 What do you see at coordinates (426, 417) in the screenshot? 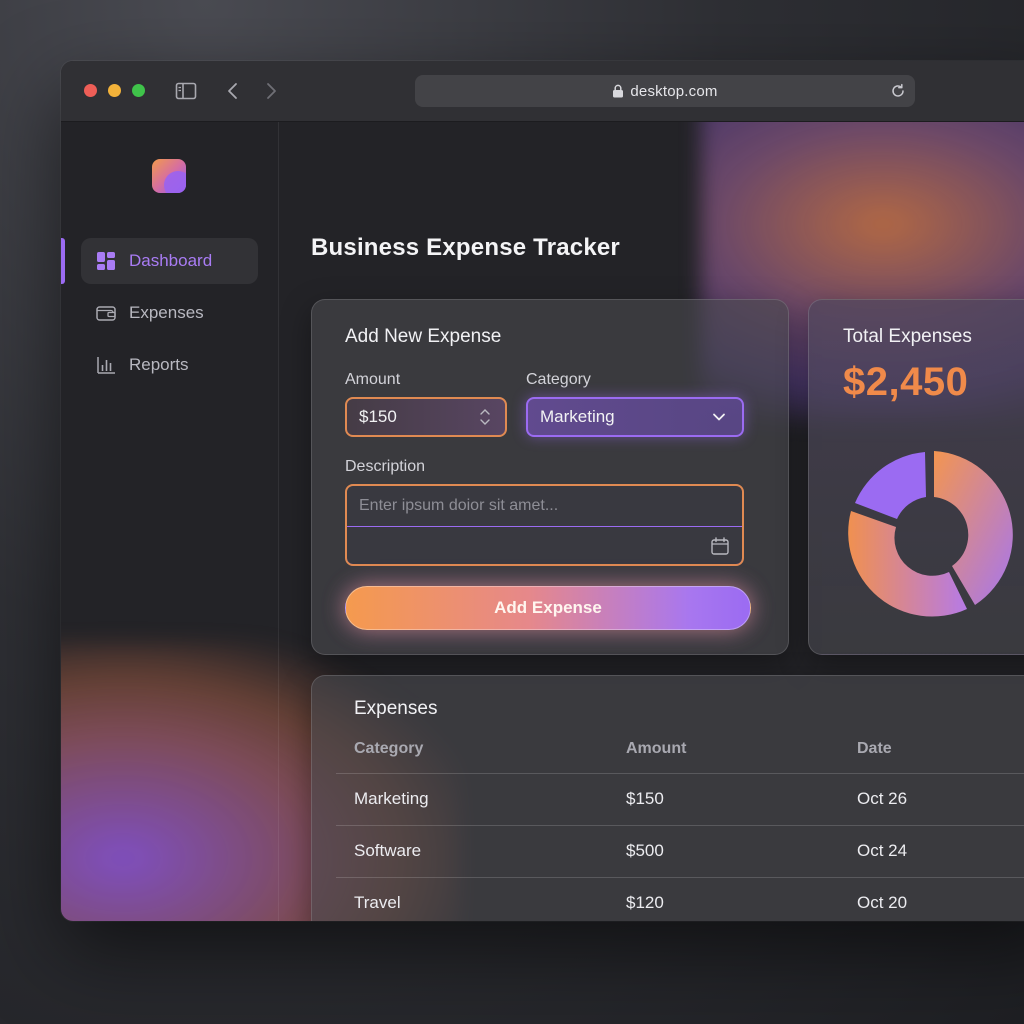
I see `amount-input: $150` at bounding box center [426, 417].